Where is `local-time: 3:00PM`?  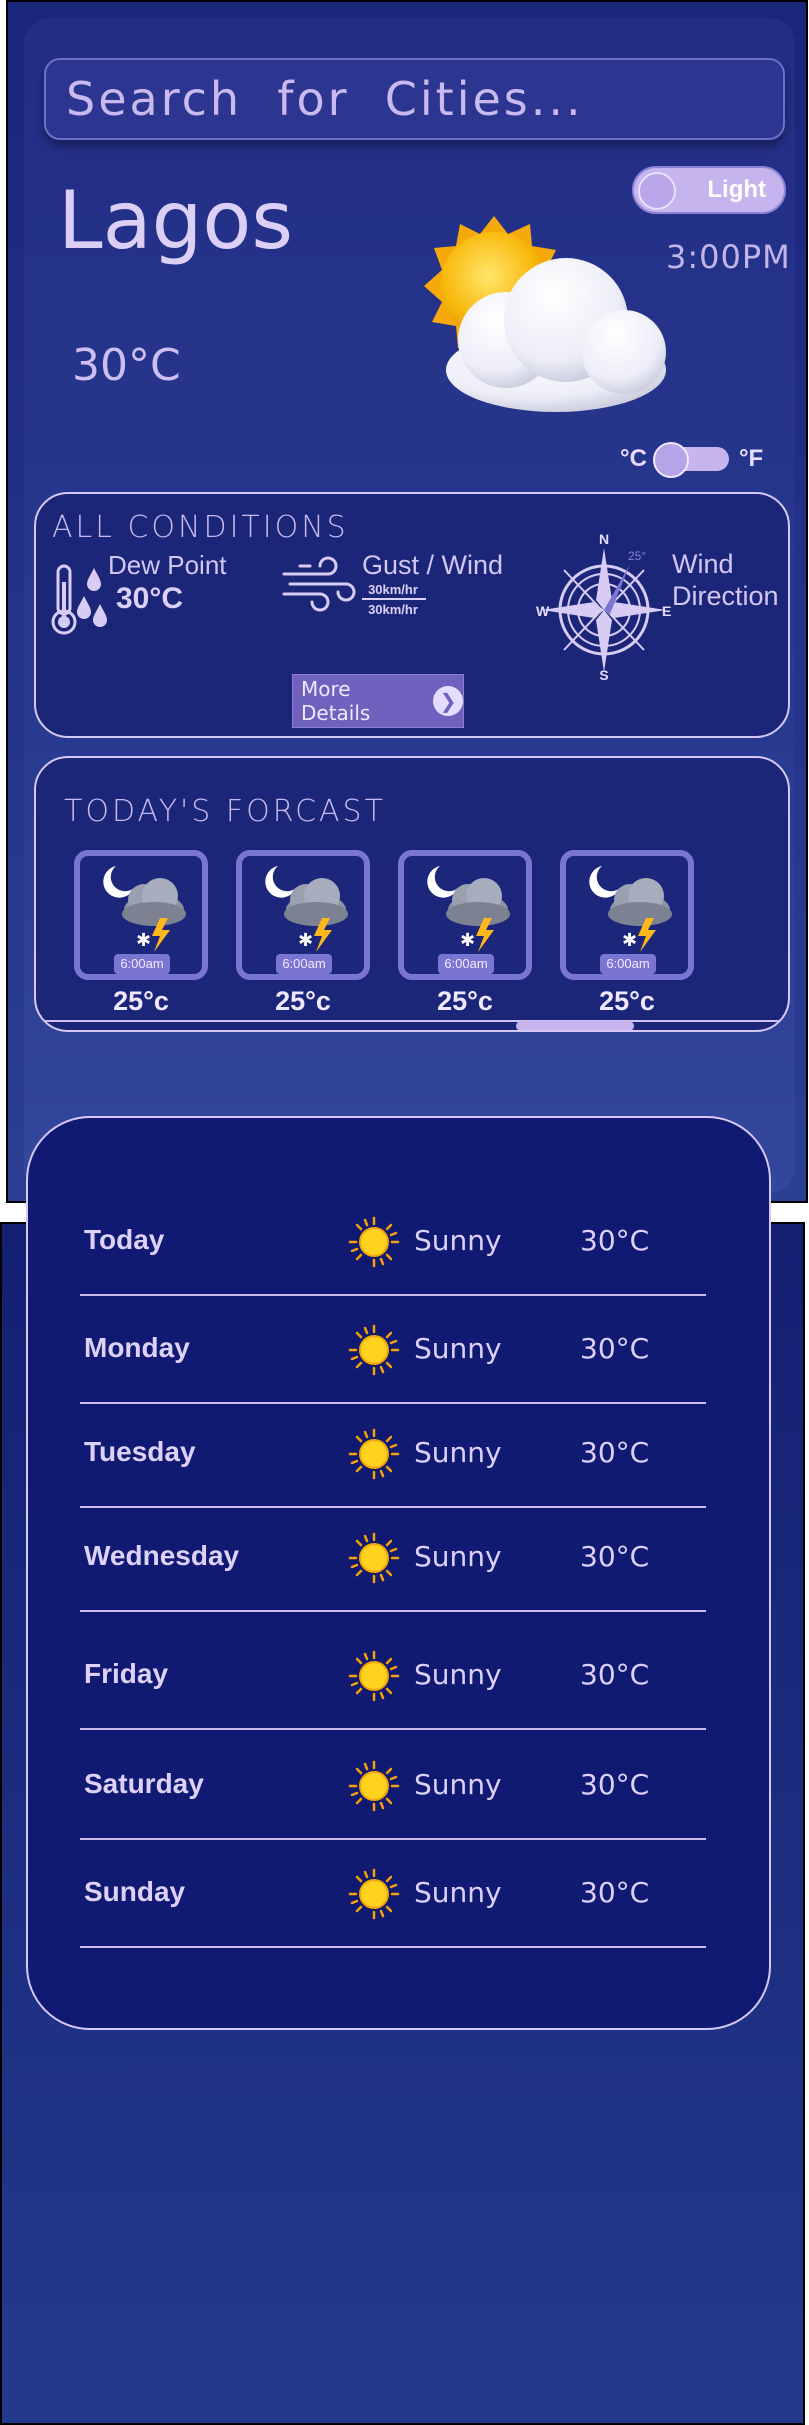 local-time: 3:00PM is located at coordinates (728, 257).